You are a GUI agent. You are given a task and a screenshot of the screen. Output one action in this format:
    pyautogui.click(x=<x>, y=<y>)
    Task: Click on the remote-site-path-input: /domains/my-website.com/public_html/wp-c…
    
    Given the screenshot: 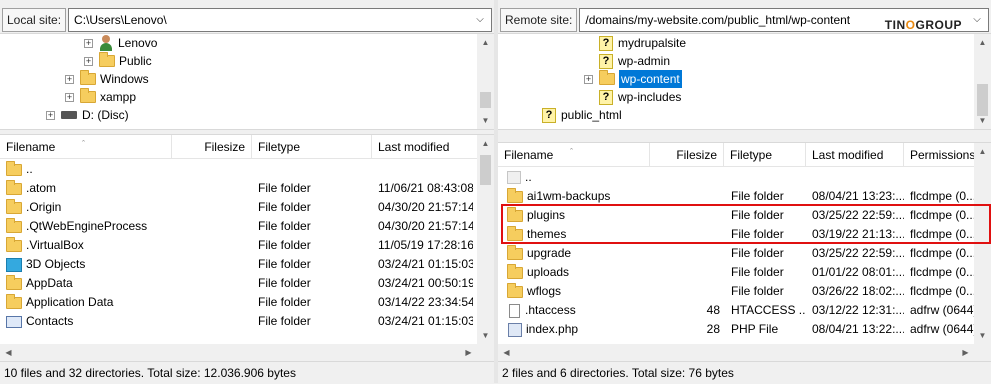 What is the action you would take?
    pyautogui.click(x=784, y=20)
    